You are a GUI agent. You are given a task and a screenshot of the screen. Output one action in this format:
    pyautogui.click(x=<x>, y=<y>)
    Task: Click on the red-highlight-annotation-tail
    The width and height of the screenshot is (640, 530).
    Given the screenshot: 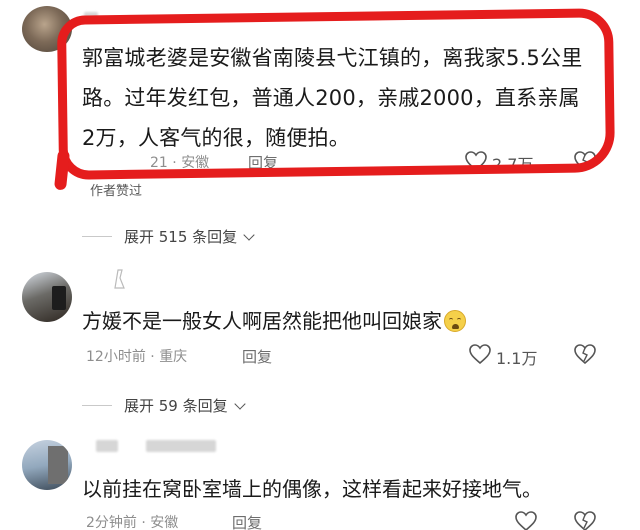 What is the action you would take?
    pyautogui.click(x=62, y=170)
    